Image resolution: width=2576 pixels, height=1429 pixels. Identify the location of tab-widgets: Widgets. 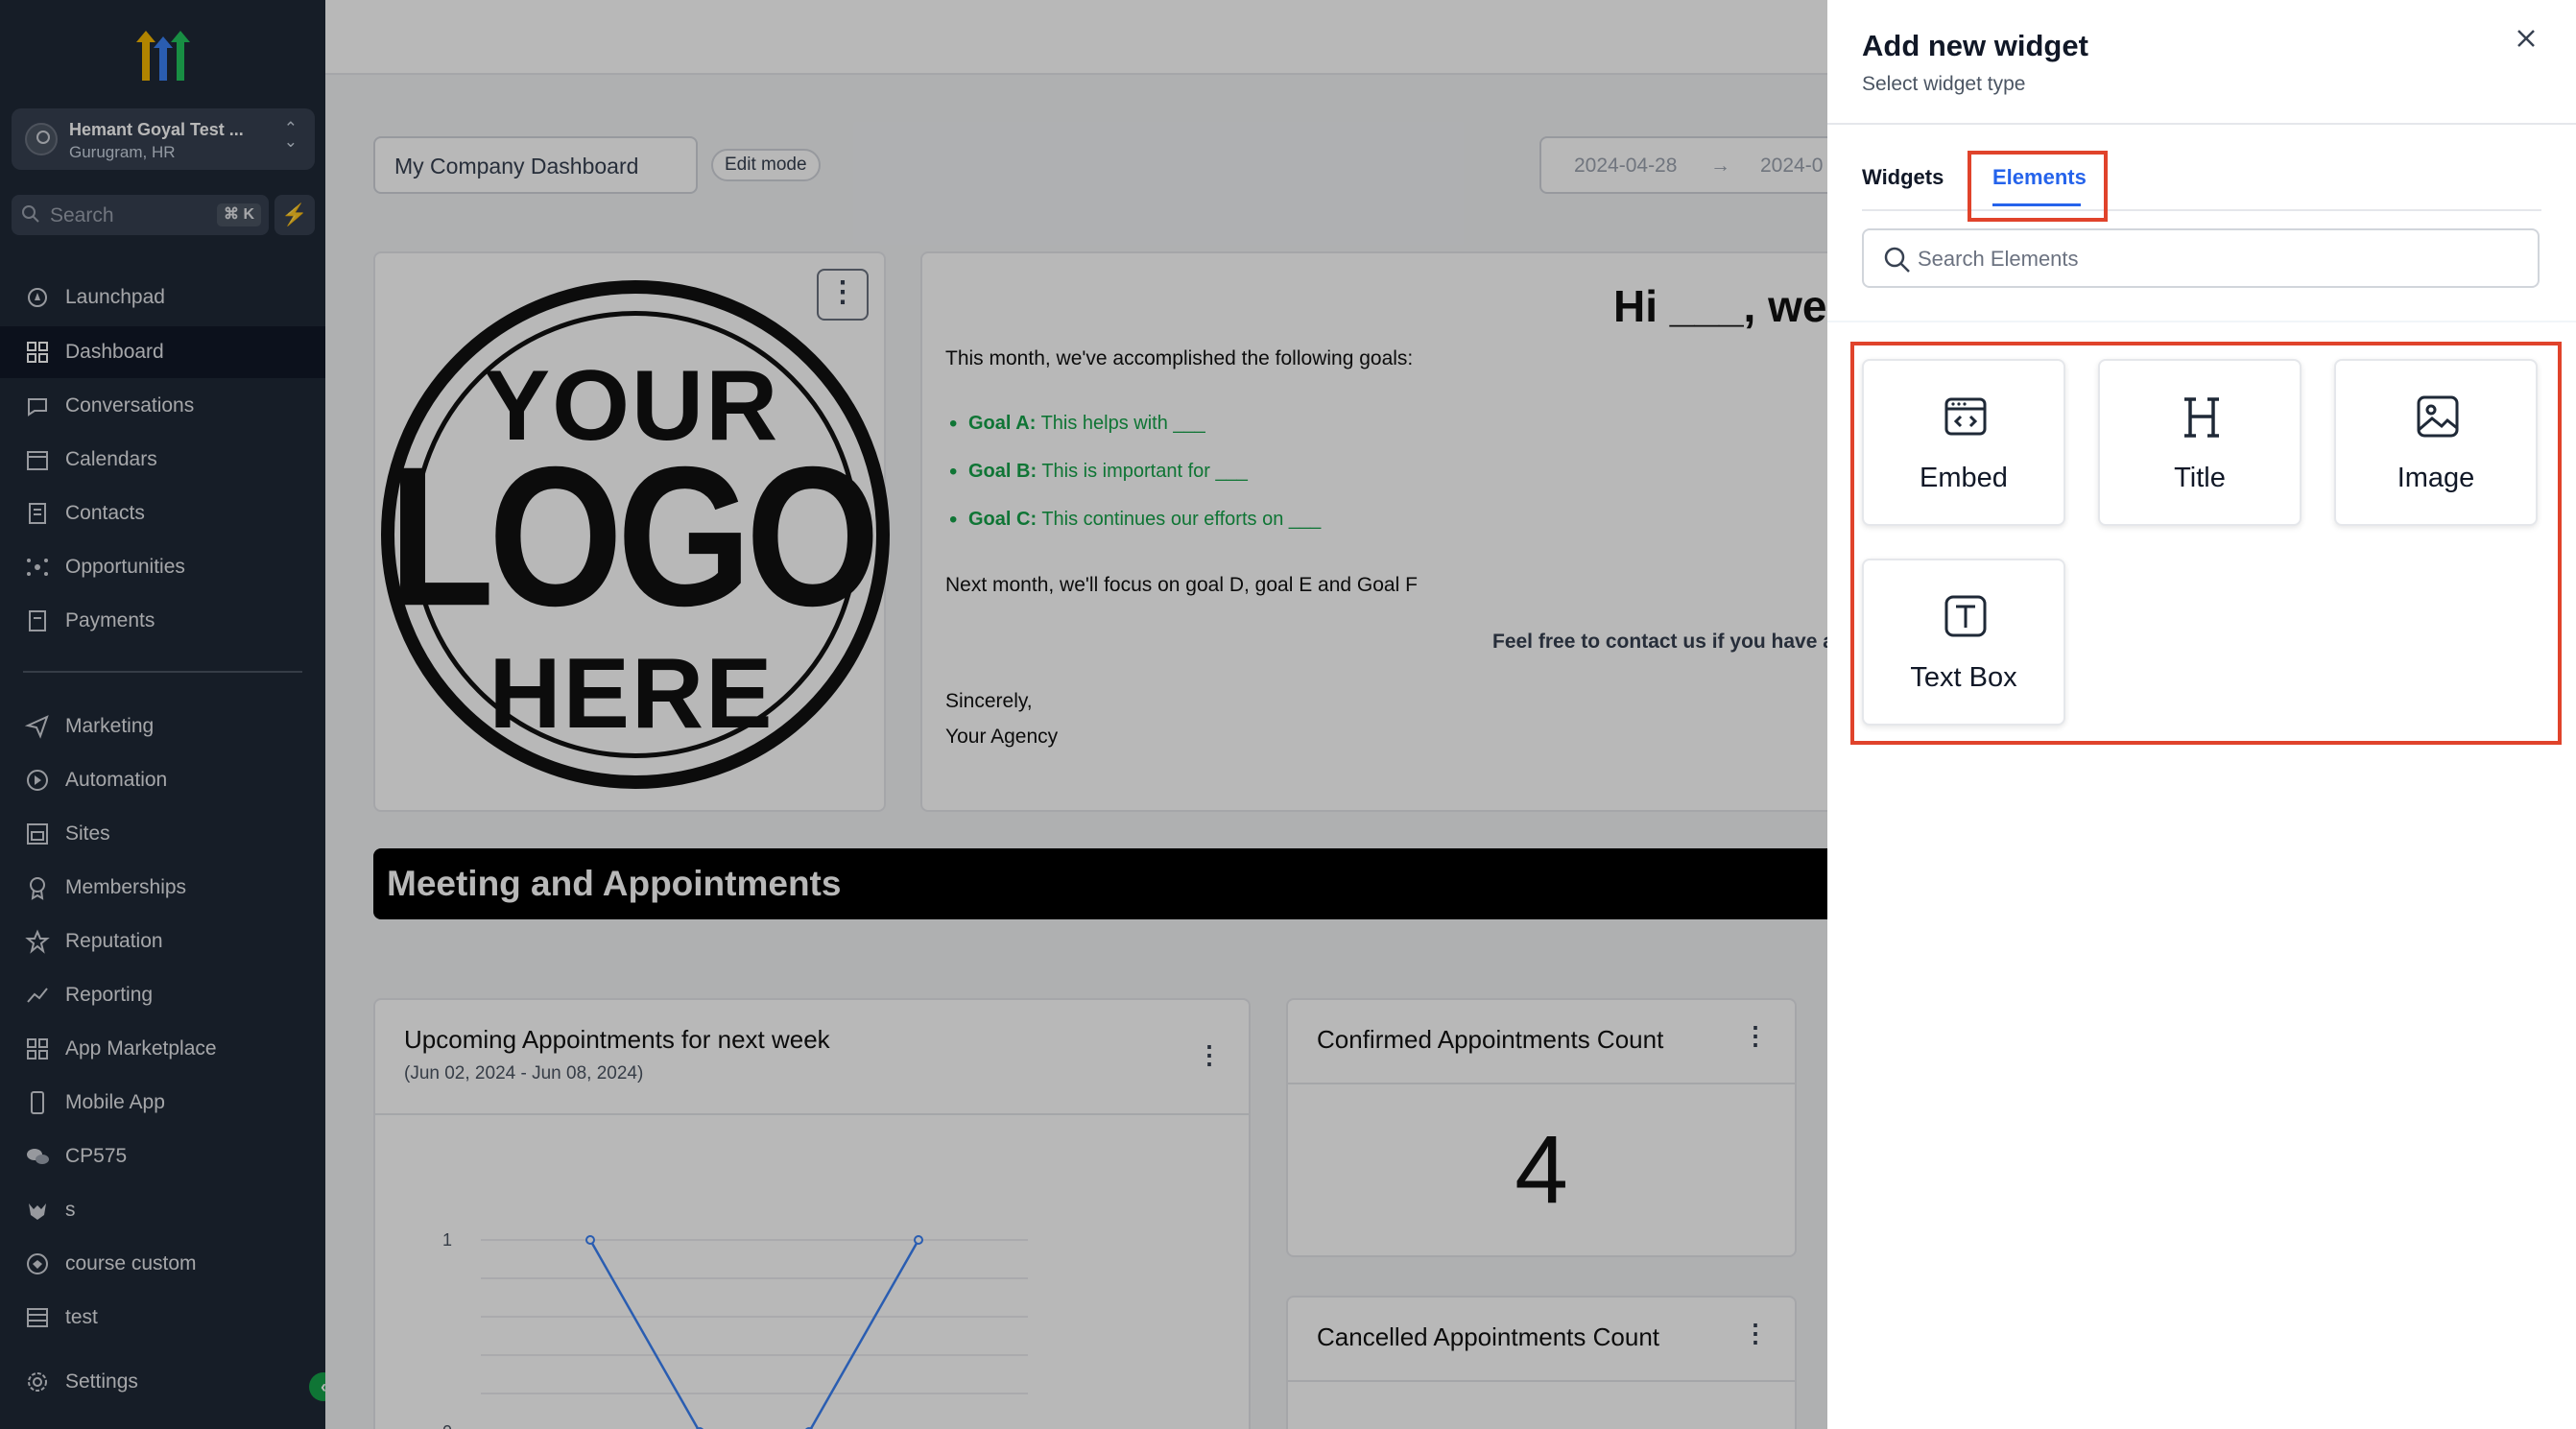
(1903, 177).